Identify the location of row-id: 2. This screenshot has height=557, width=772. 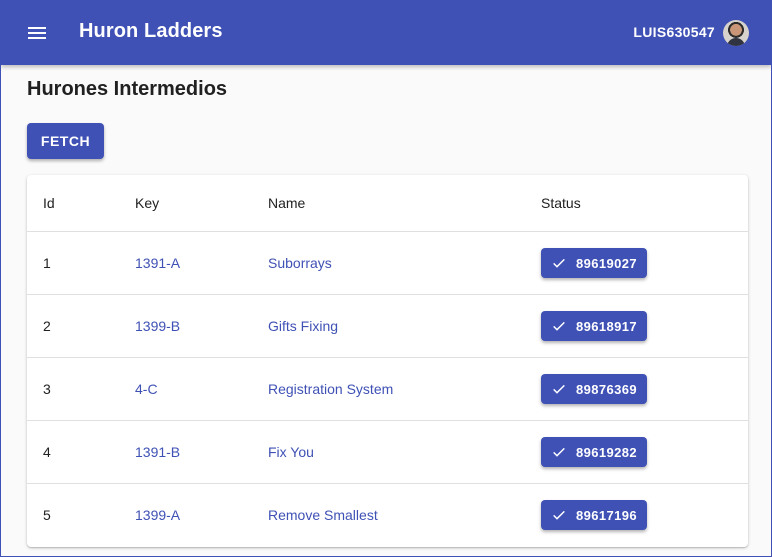
(81, 326).